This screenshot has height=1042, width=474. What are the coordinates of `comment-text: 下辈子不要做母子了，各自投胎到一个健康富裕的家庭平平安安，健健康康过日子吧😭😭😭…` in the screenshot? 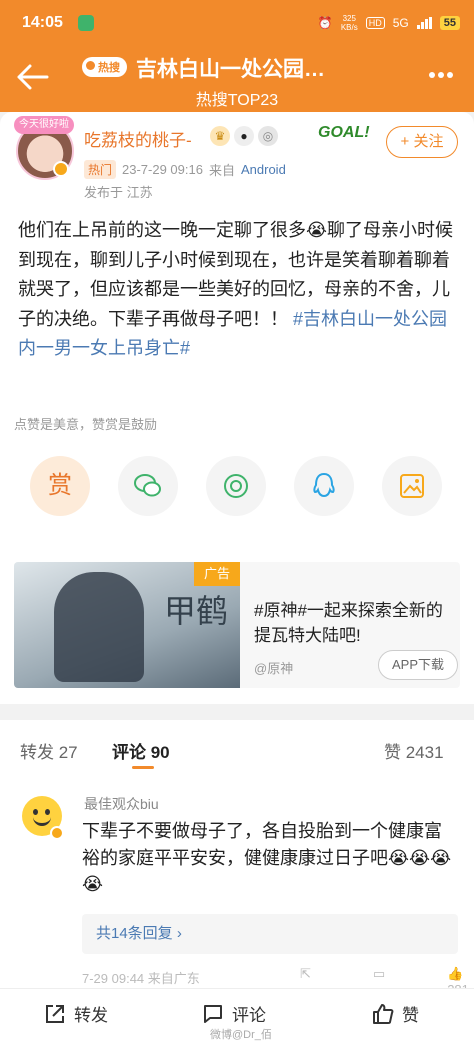 It's located at (267, 857).